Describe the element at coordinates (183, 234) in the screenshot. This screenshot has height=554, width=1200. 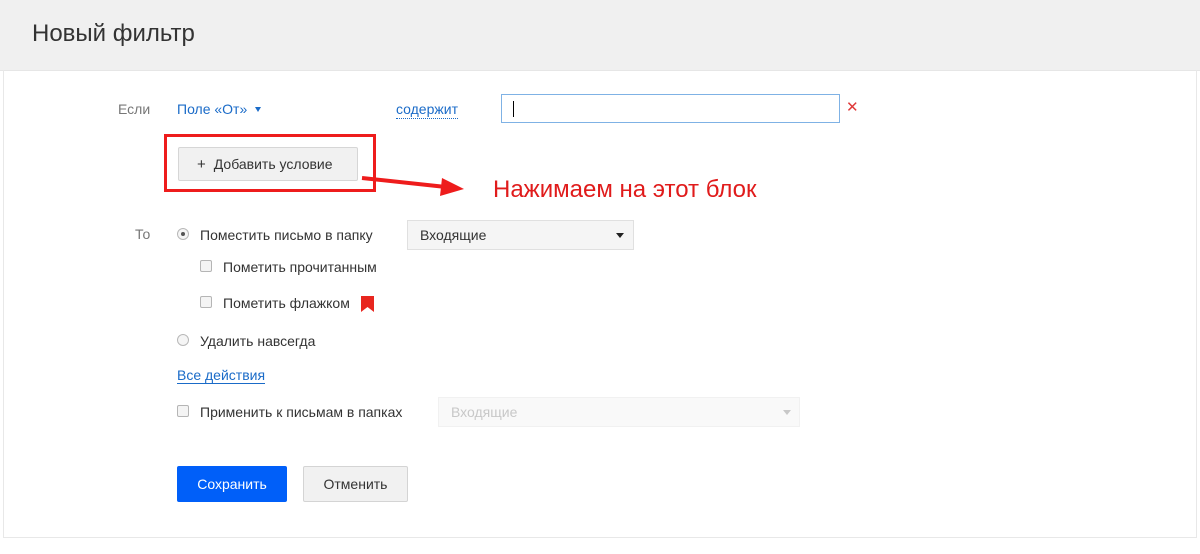
I see `move-to-folder-radio` at that location.